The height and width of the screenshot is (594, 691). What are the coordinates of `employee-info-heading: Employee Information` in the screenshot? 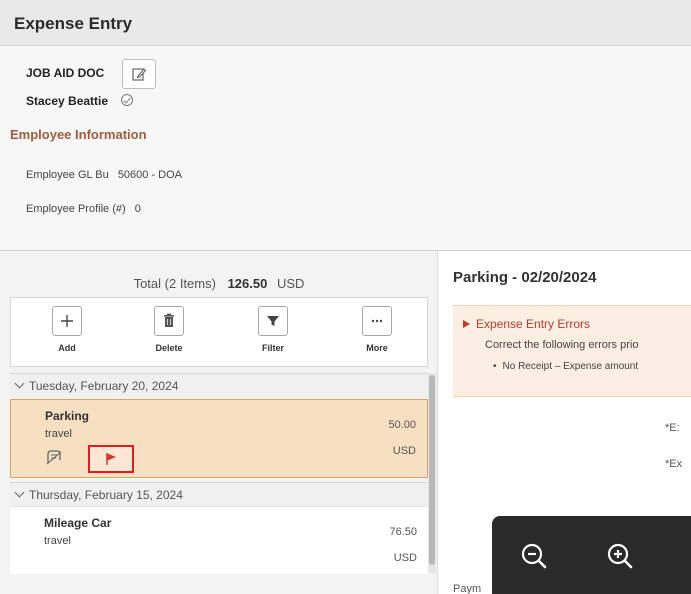 It's located at (78, 134).